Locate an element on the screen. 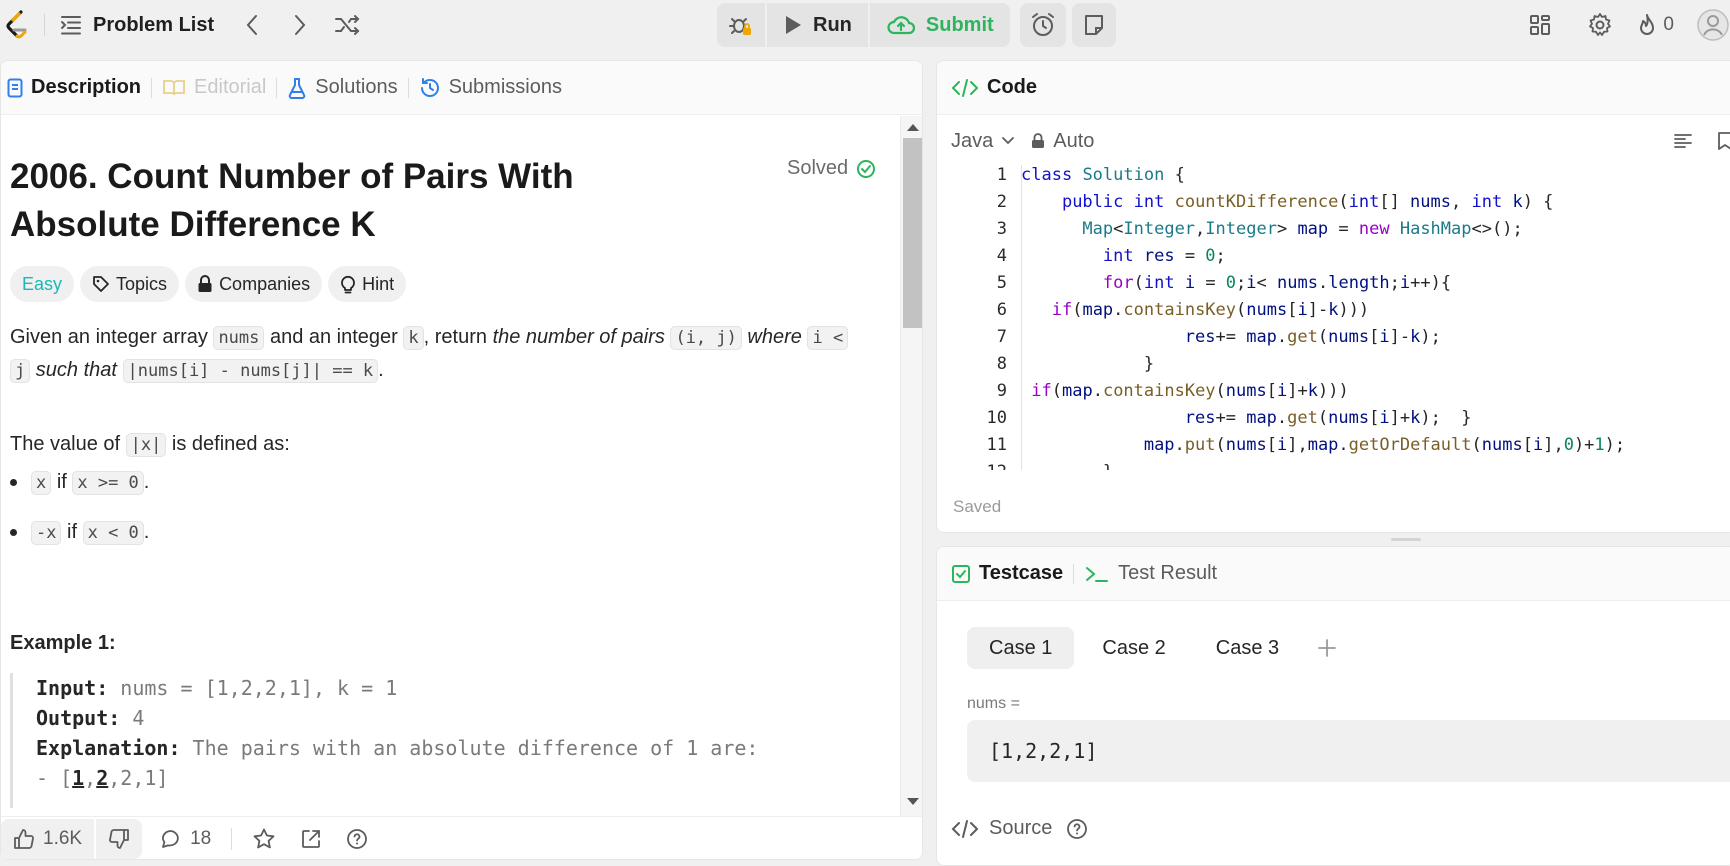 The width and height of the screenshot is (1730, 866). debug-button is located at coordinates (741, 25).